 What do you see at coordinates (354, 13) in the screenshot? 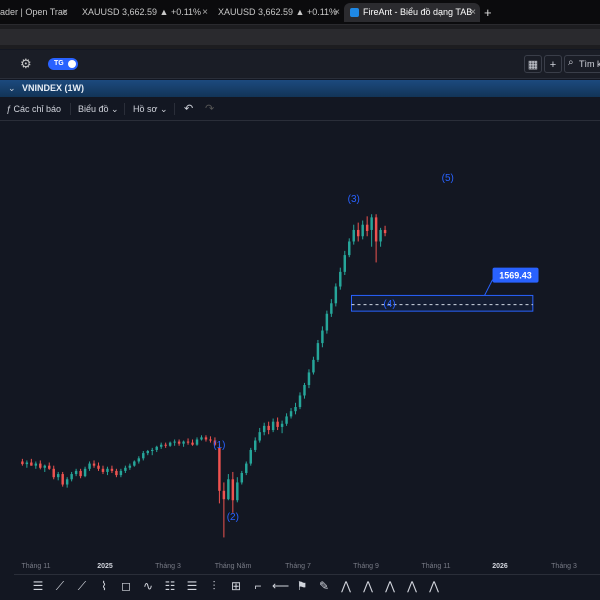
I see `fireant-favicon-icon` at bounding box center [354, 13].